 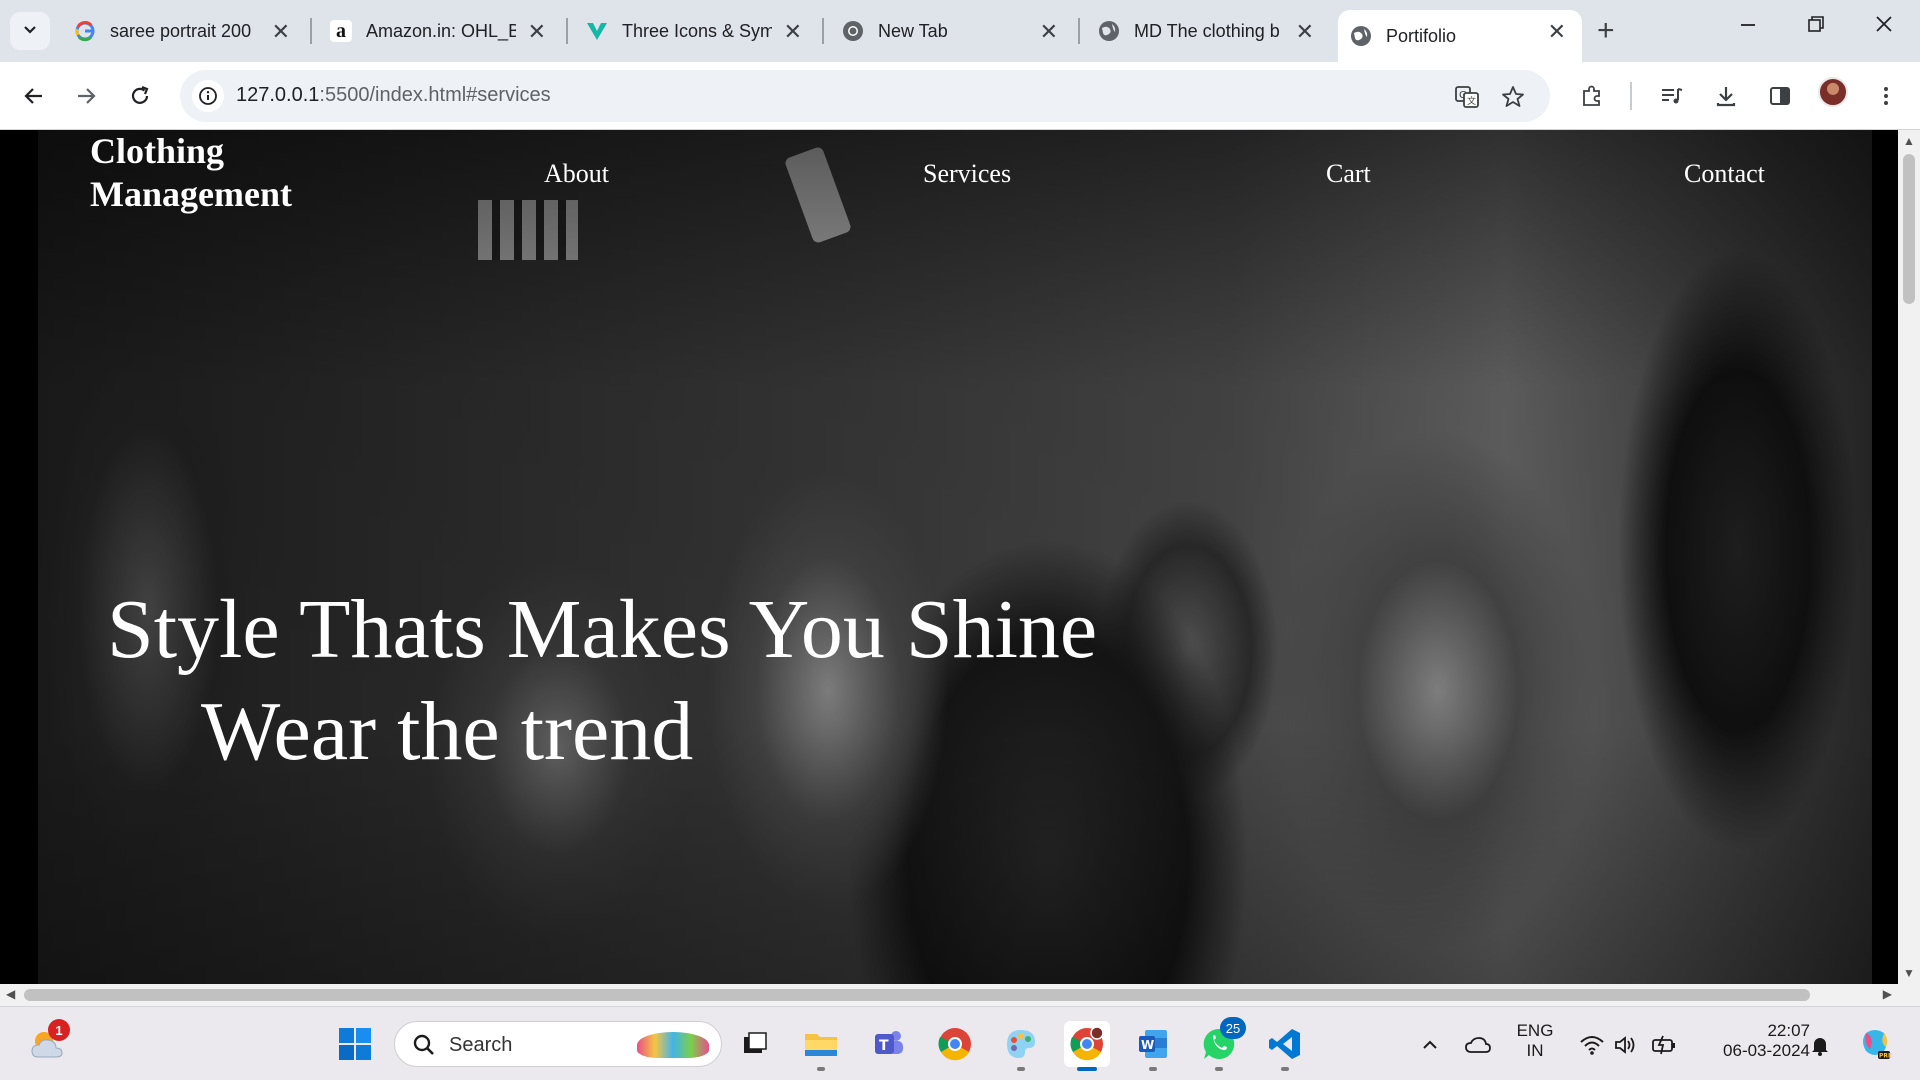 I want to click on close-window-icon, so click(x=1884, y=27).